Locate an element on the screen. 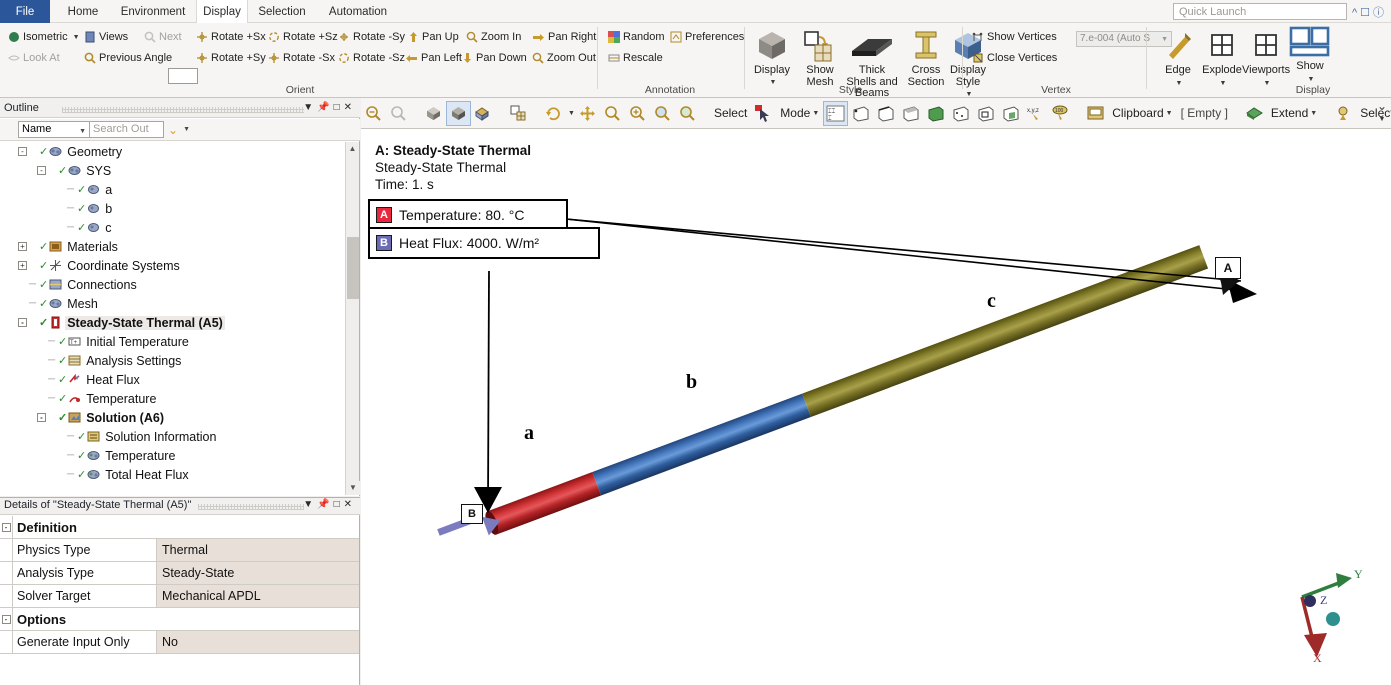 This screenshot has width=1391, height=685. clipboard-icon is located at coordinates (1095, 113).